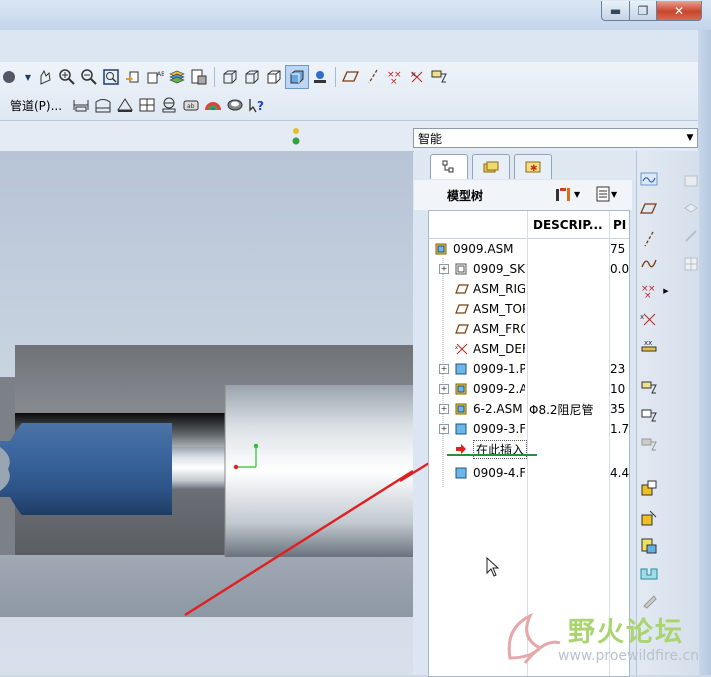 The height and width of the screenshot is (677, 711). Describe the element at coordinates (529, 249) in the screenshot. I see `tree-item: 0909.ASM 75` at that location.